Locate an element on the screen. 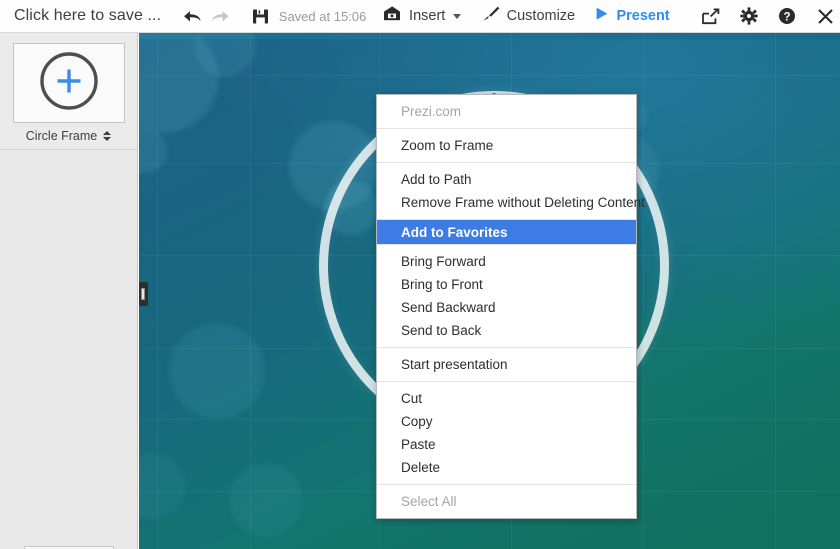  menu-item-bring-forward: Bring Forward is located at coordinates (506, 261).